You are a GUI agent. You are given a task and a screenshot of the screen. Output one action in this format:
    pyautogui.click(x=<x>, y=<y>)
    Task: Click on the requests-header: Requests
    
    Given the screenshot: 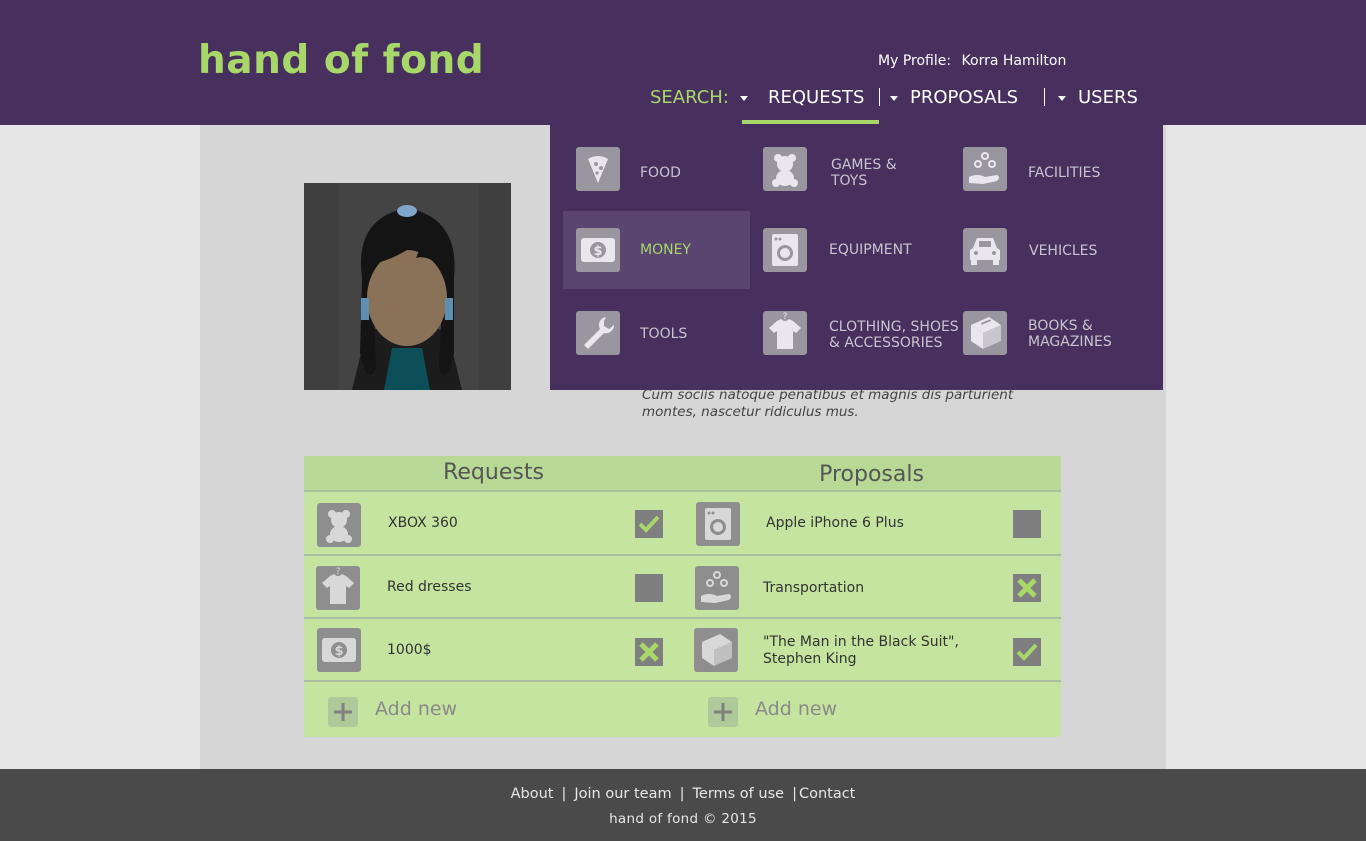 What is the action you would take?
    pyautogui.click(x=493, y=474)
    